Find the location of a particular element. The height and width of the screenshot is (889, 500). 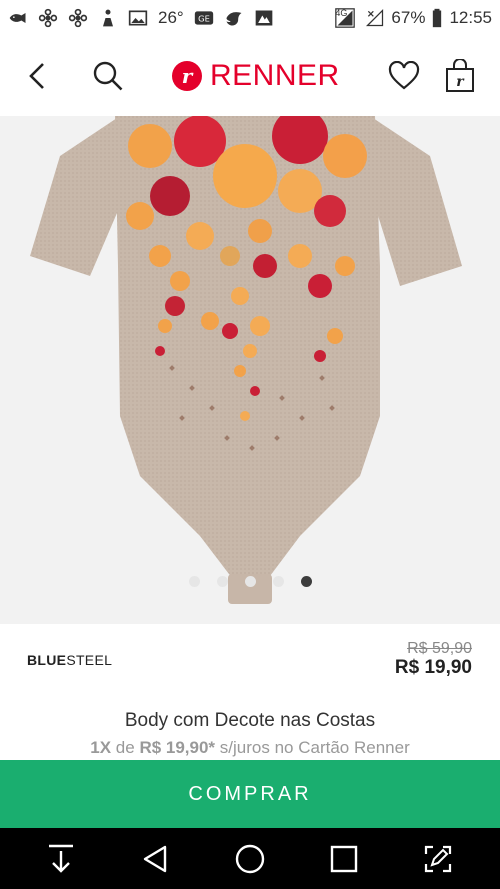

carousel-indicator is located at coordinates (250, 583).